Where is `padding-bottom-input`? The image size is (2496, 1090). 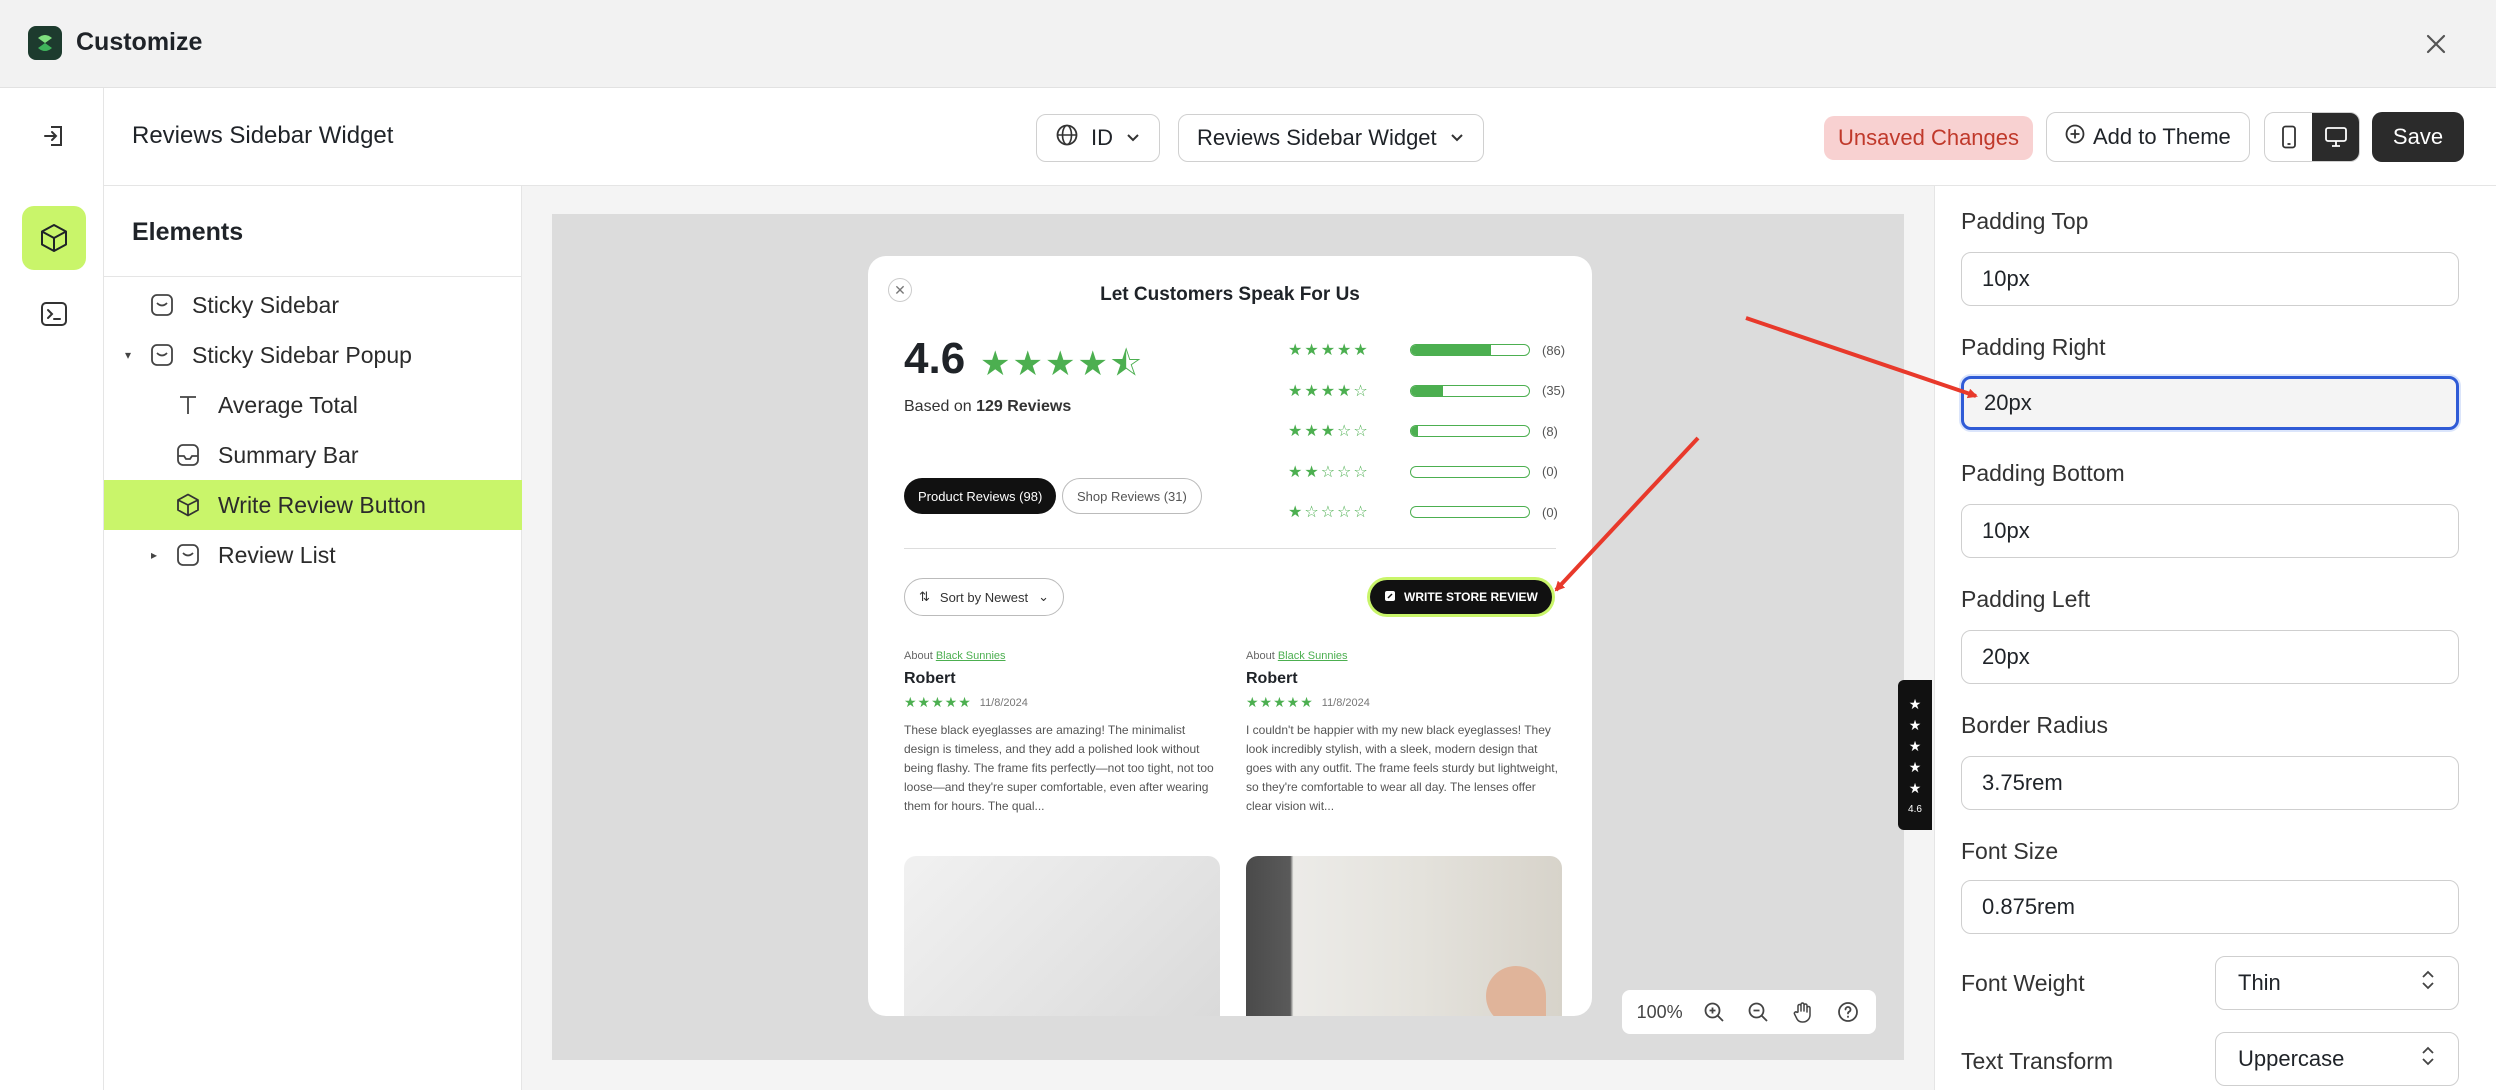
padding-bottom-input is located at coordinates (2210, 531).